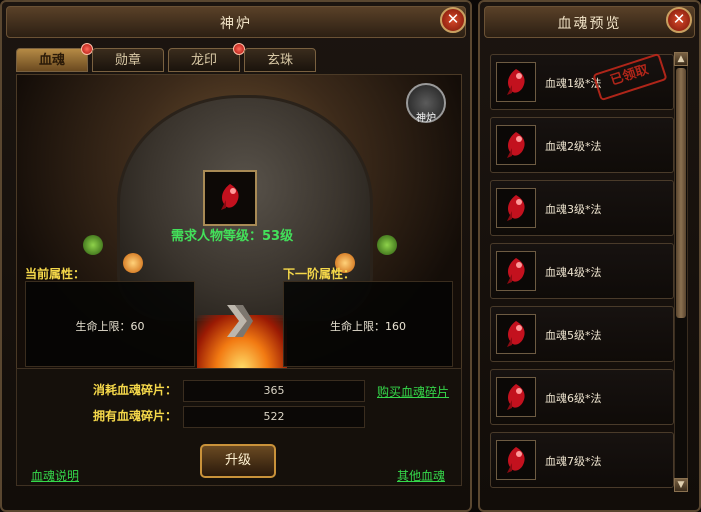  What do you see at coordinates (573, 272) in the screenshot?
I see `list-item-label: 血魂4级*法` at bounding box center [573, 272].